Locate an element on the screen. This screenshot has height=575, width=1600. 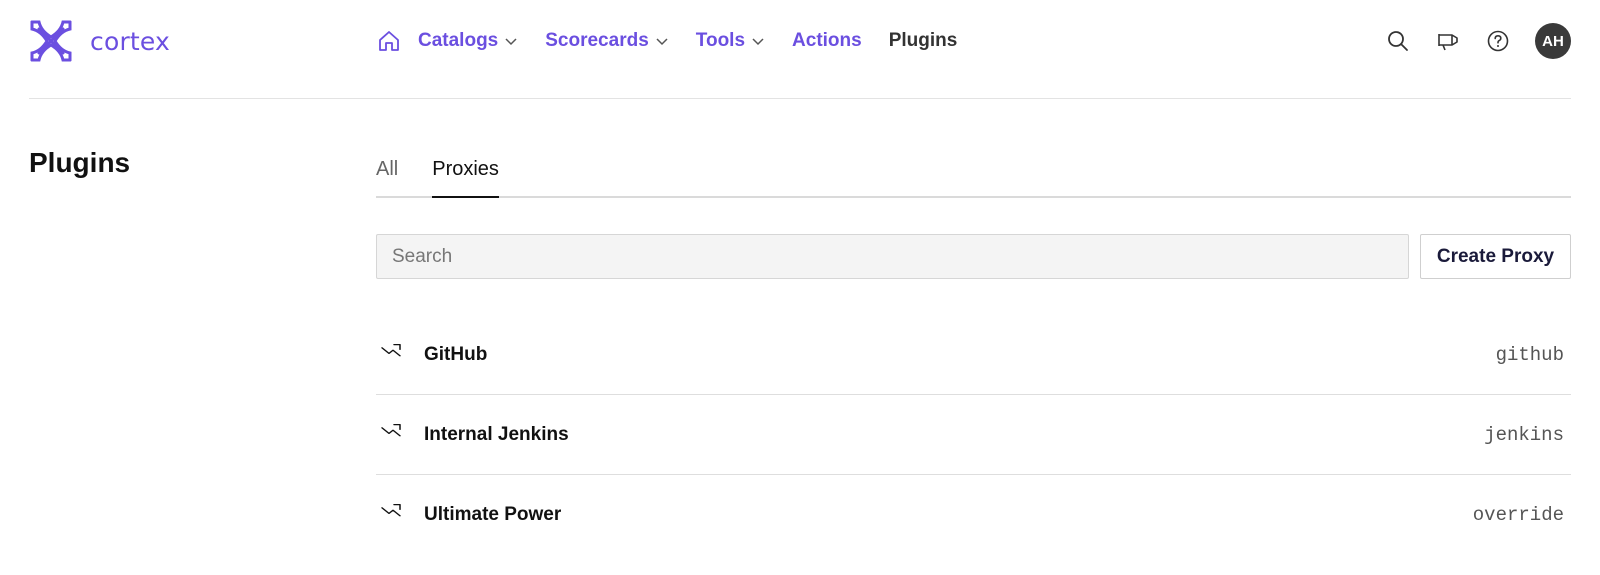
list-item: GitHub github is located at coordinates (973, 355).